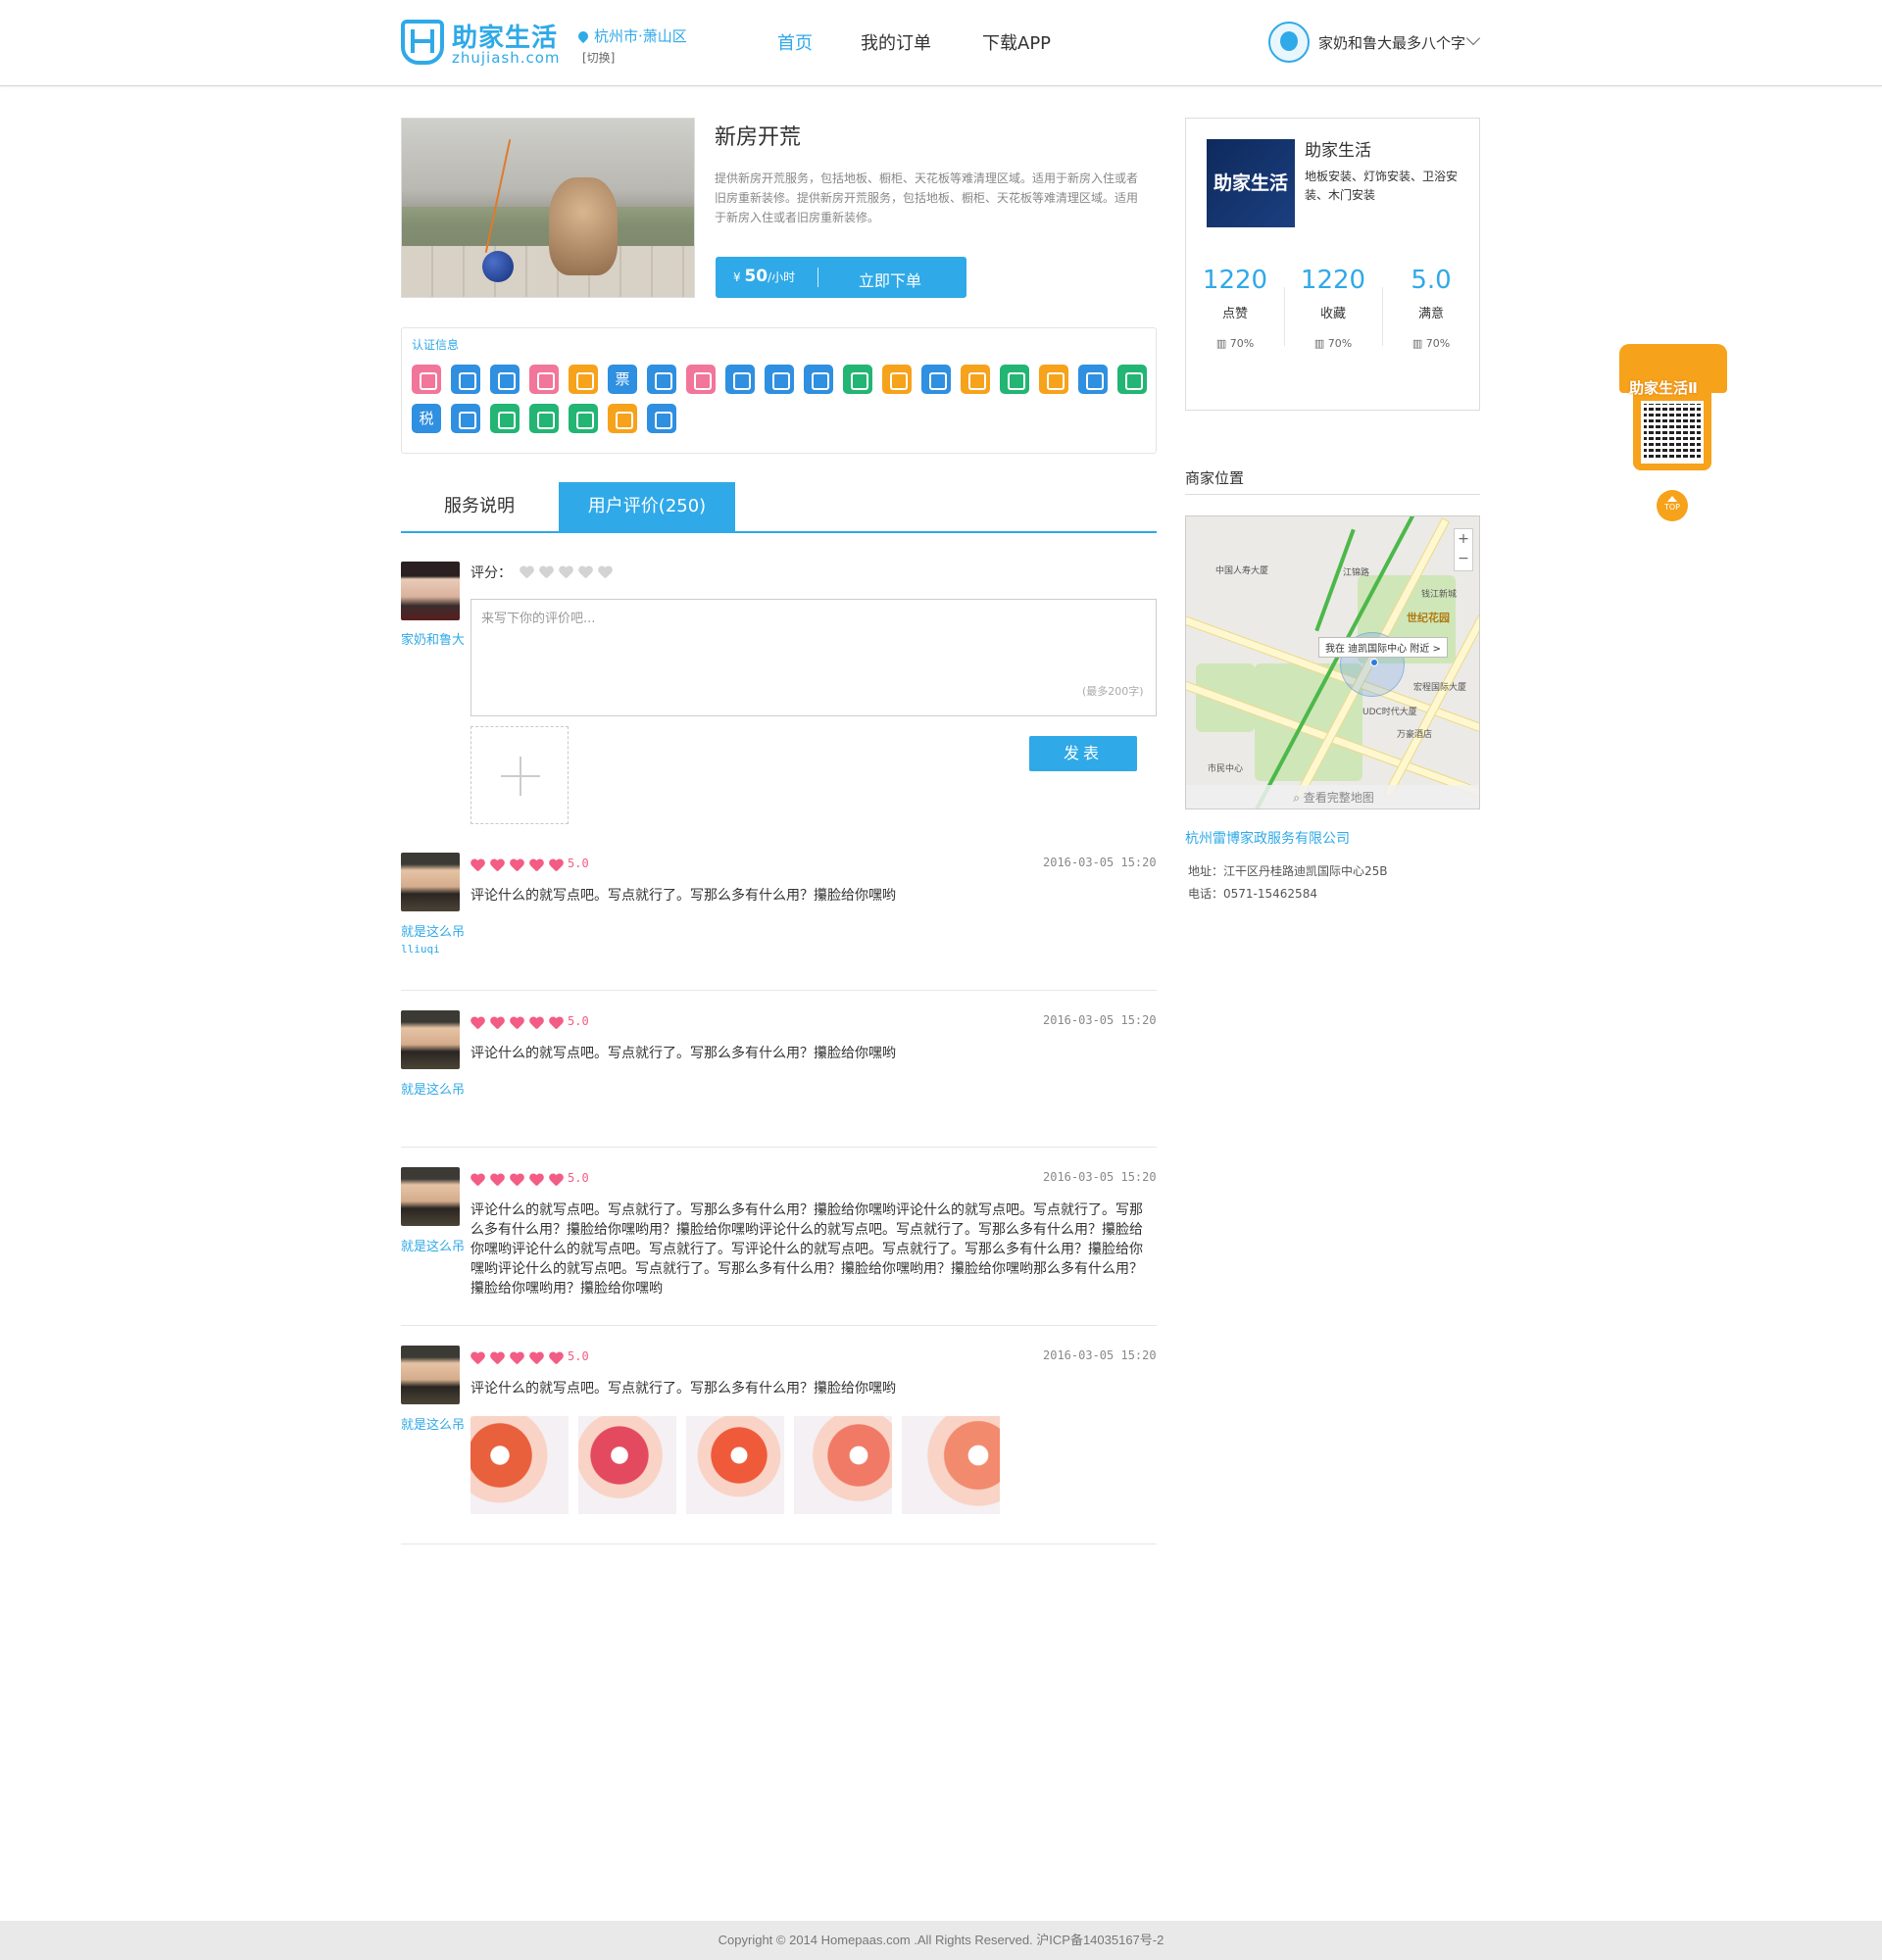  What do you see at coordinates (1333, 343) in the screenshot?
I see `stat-favorites-percent: ▥ 70%` at bounding box center [1333, 343].